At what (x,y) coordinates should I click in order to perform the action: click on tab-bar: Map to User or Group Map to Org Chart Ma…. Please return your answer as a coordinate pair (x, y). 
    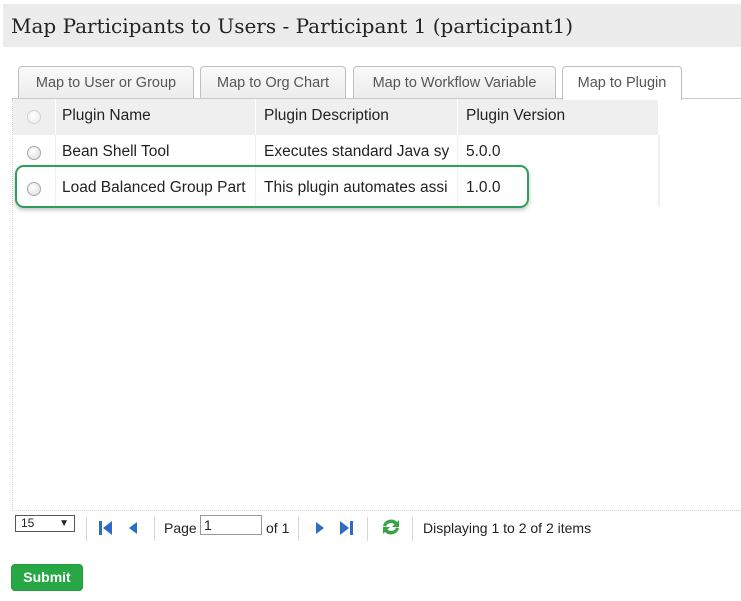
    Looking at the image, I should click on (370, 83).